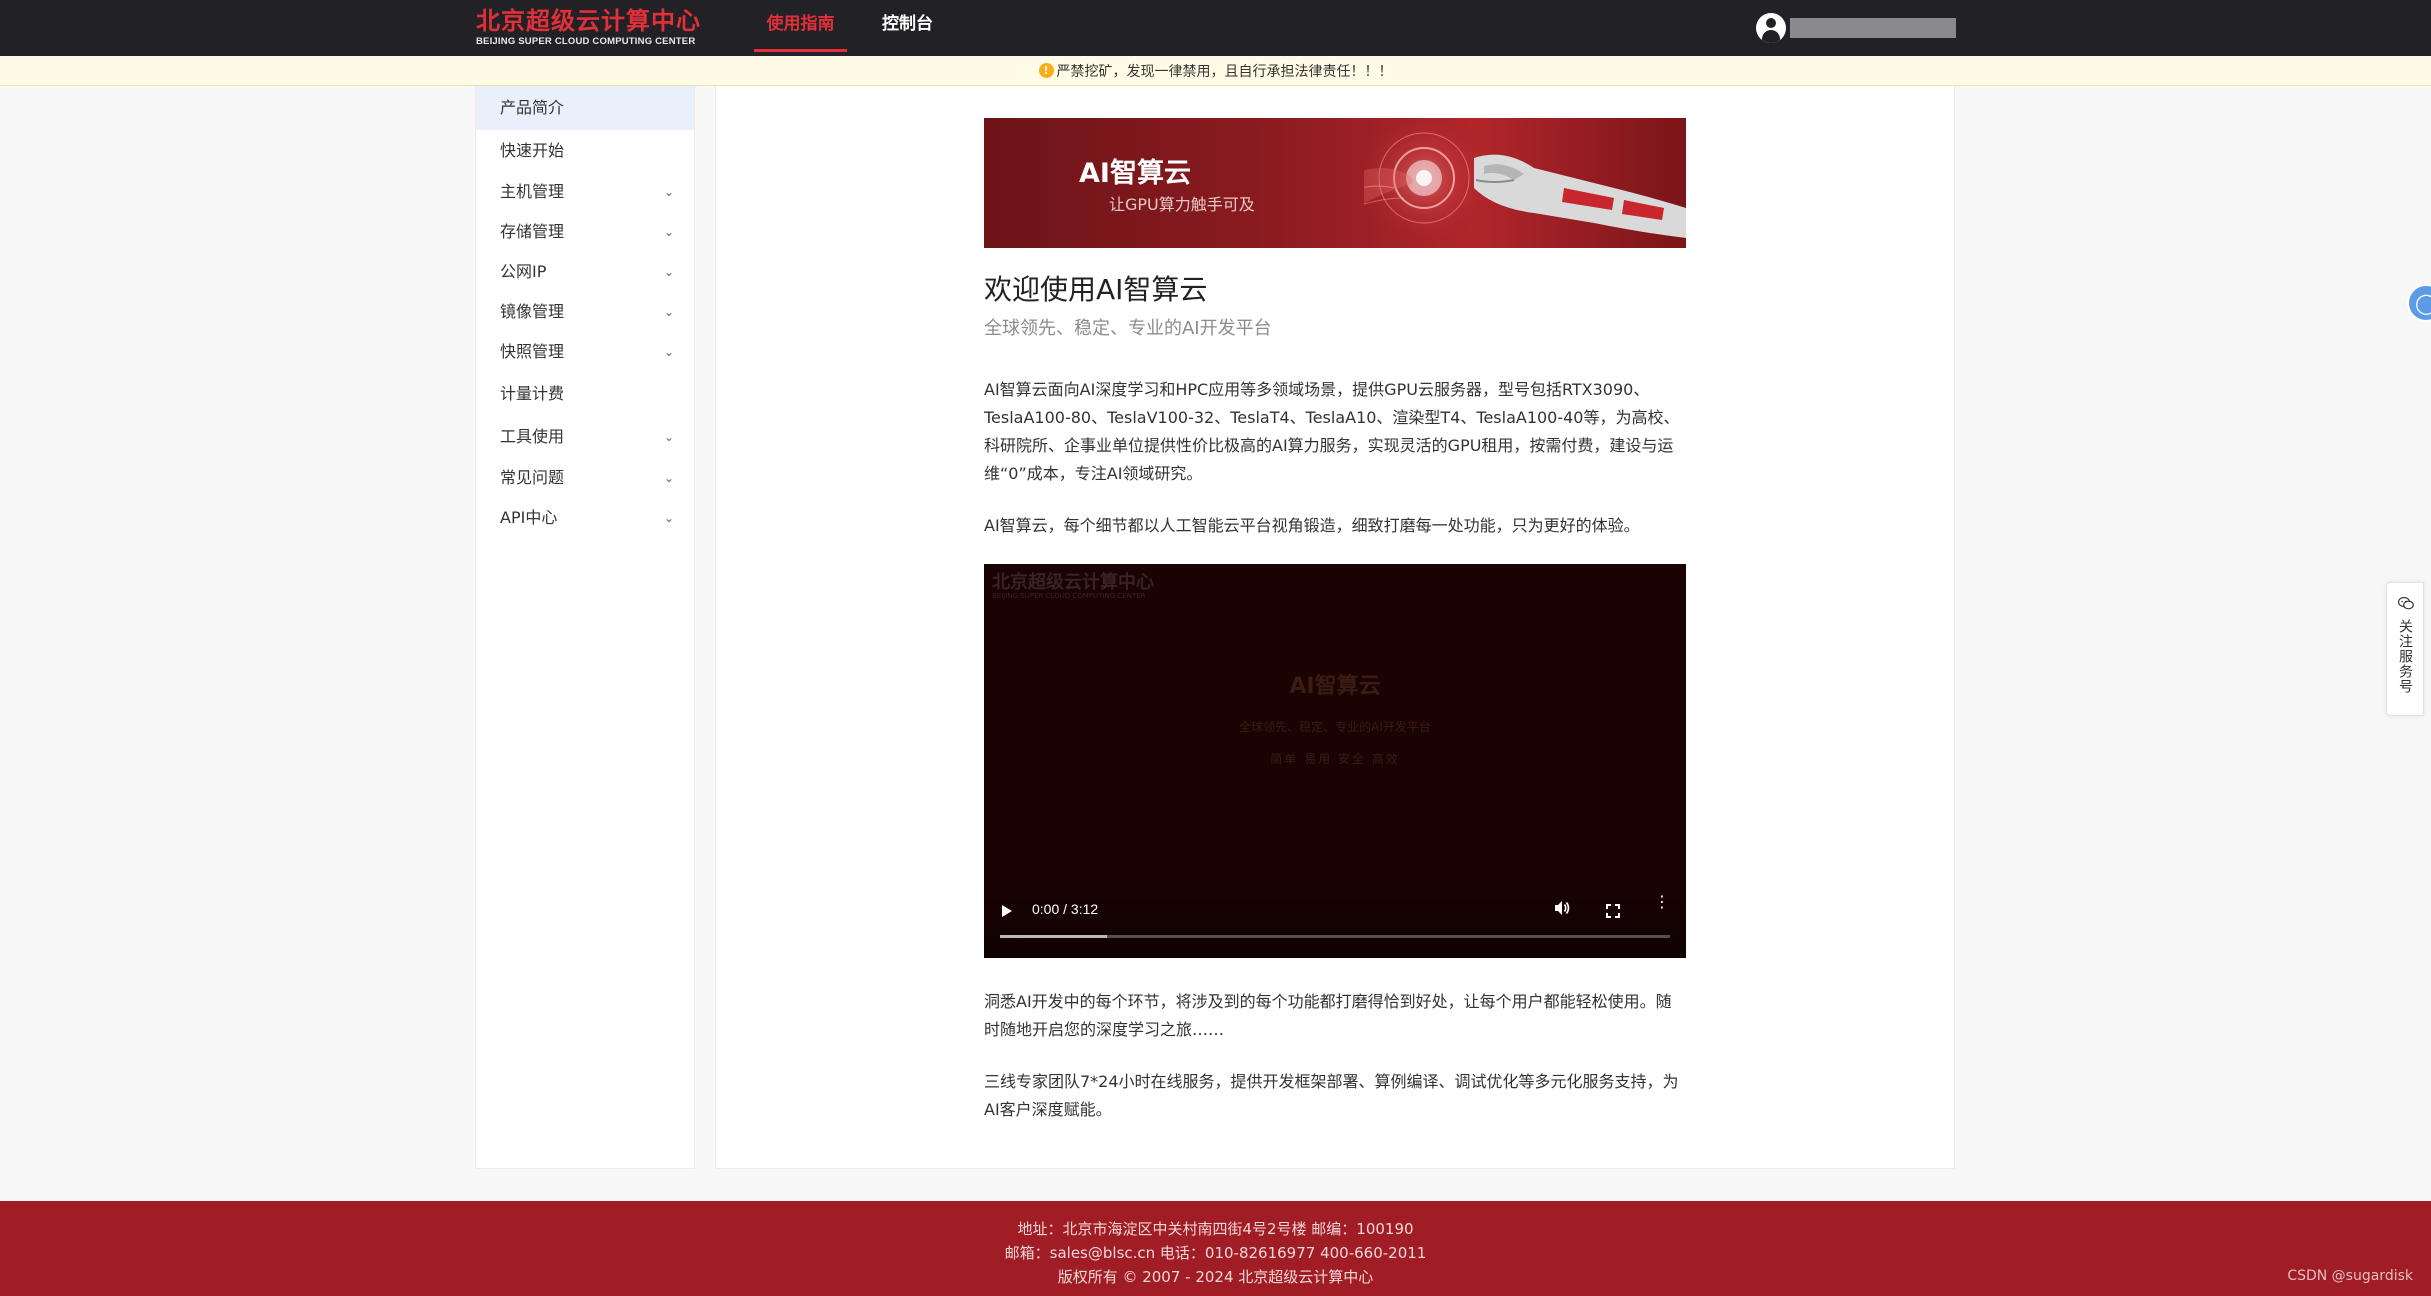 The width and height of the screenshot is (2431, 1296). I want to click on notice-banner: ! 严禁挖矿，发现一律禁用，且自行承担法律责任！！！, so click(1215, 71).